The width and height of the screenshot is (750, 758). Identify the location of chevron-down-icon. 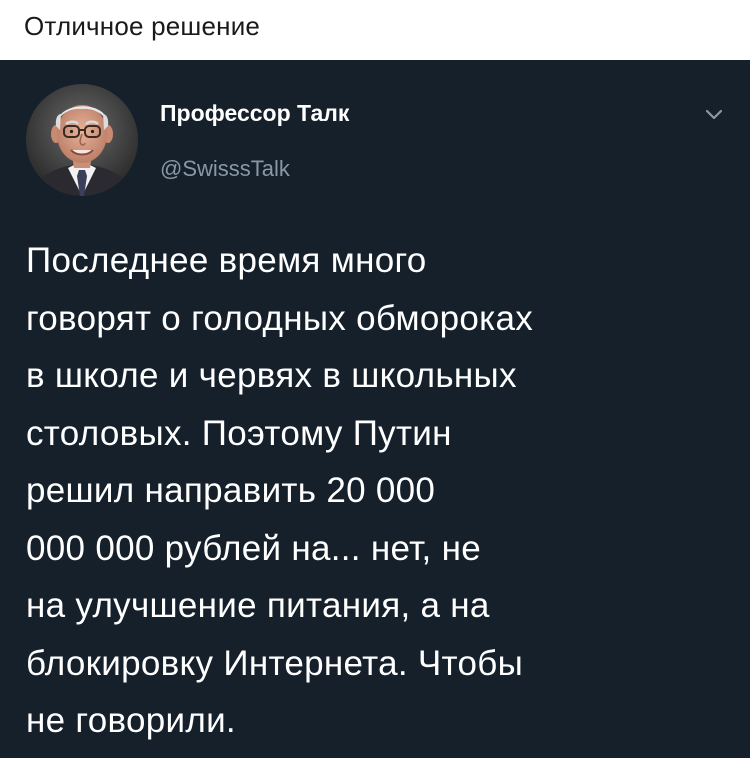
(714, 114).